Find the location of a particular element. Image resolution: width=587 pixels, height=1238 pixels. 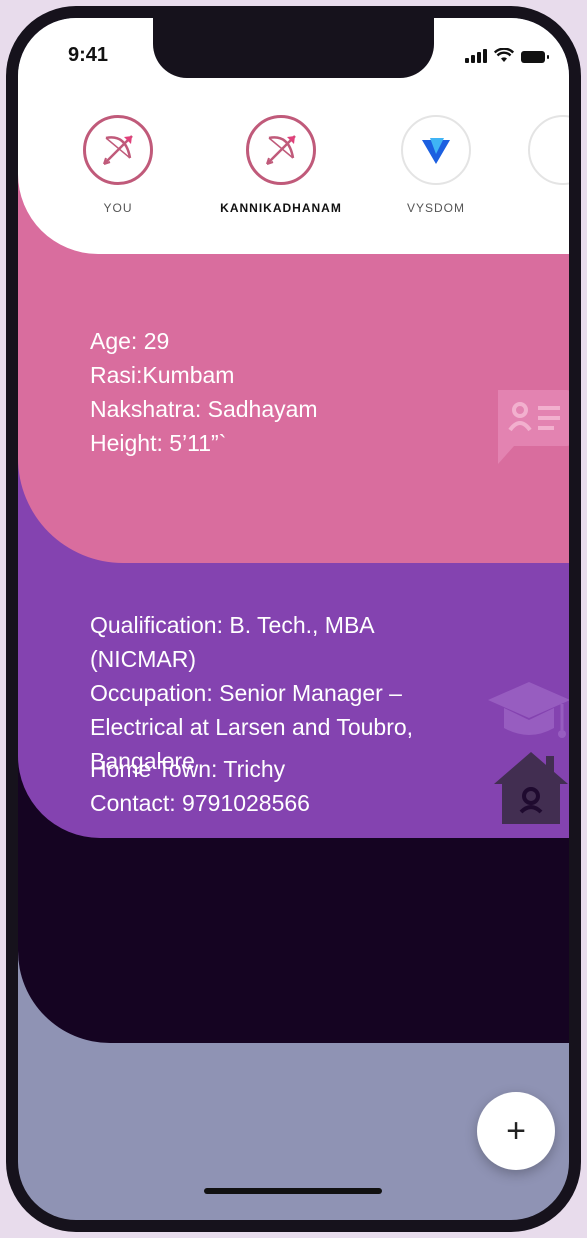

story-label: YOU is located at coordinates (118, 208).